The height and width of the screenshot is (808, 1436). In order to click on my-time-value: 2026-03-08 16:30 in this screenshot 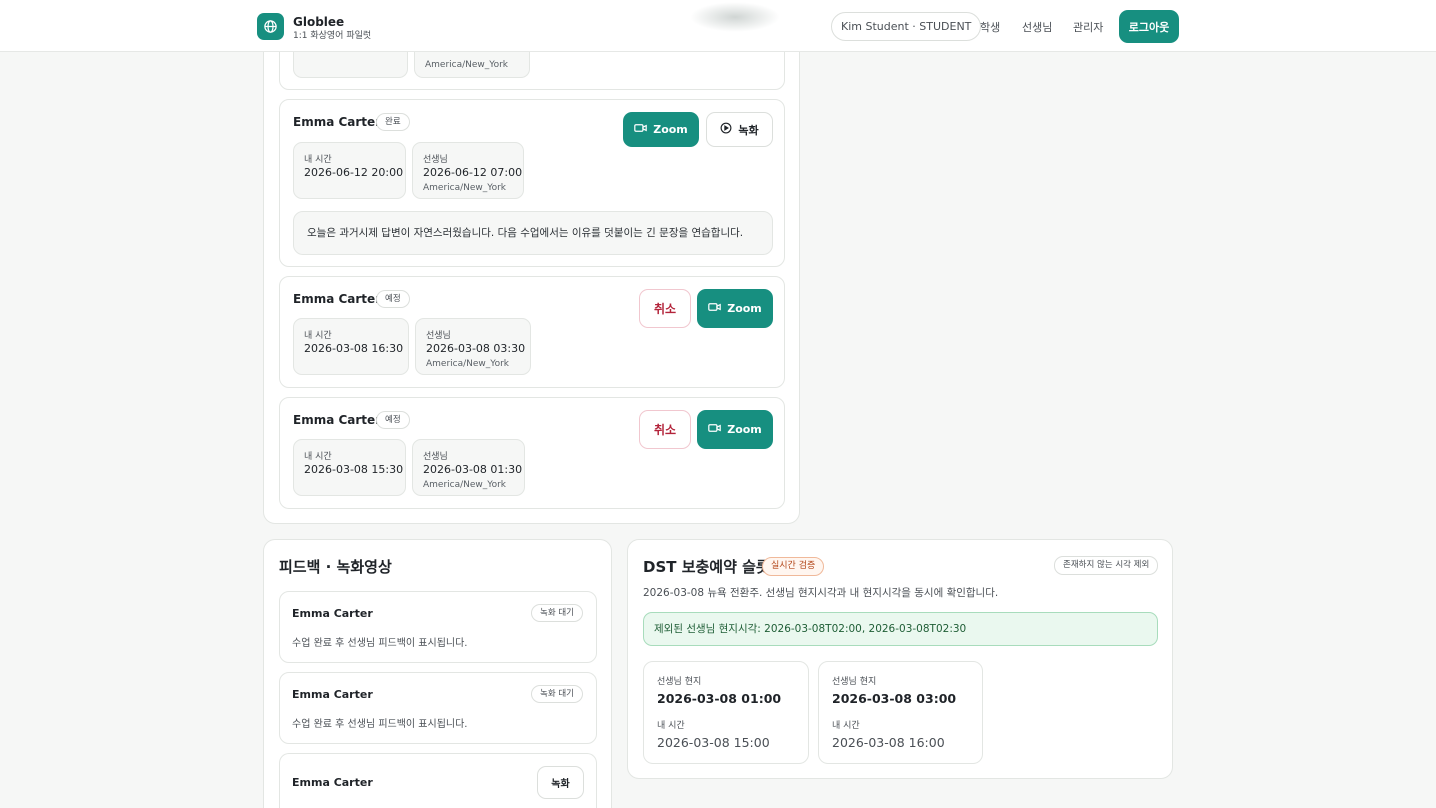, I will do `click(354, 348)`.